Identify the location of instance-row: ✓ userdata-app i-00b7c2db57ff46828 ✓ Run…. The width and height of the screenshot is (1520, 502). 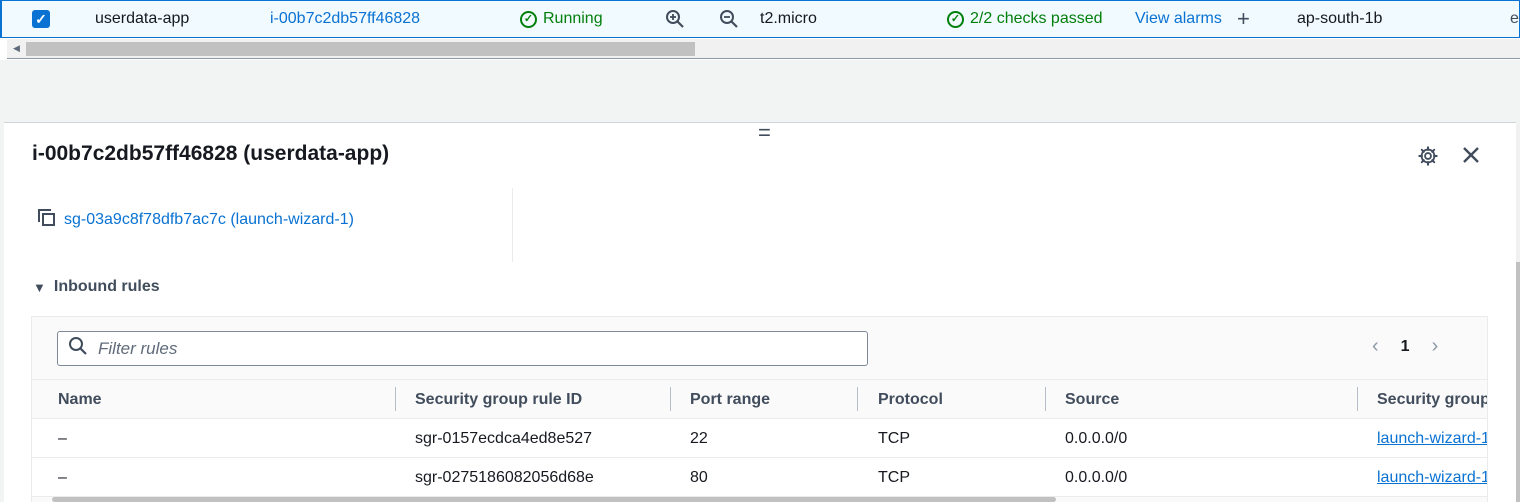
(760, 19).